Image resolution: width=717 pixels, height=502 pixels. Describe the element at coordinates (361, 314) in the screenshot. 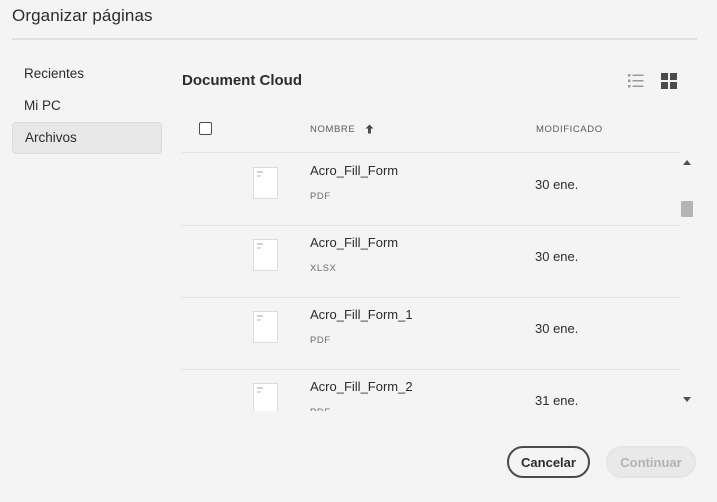

I see `file-name: Acro_Fill_Form_1` at that location.